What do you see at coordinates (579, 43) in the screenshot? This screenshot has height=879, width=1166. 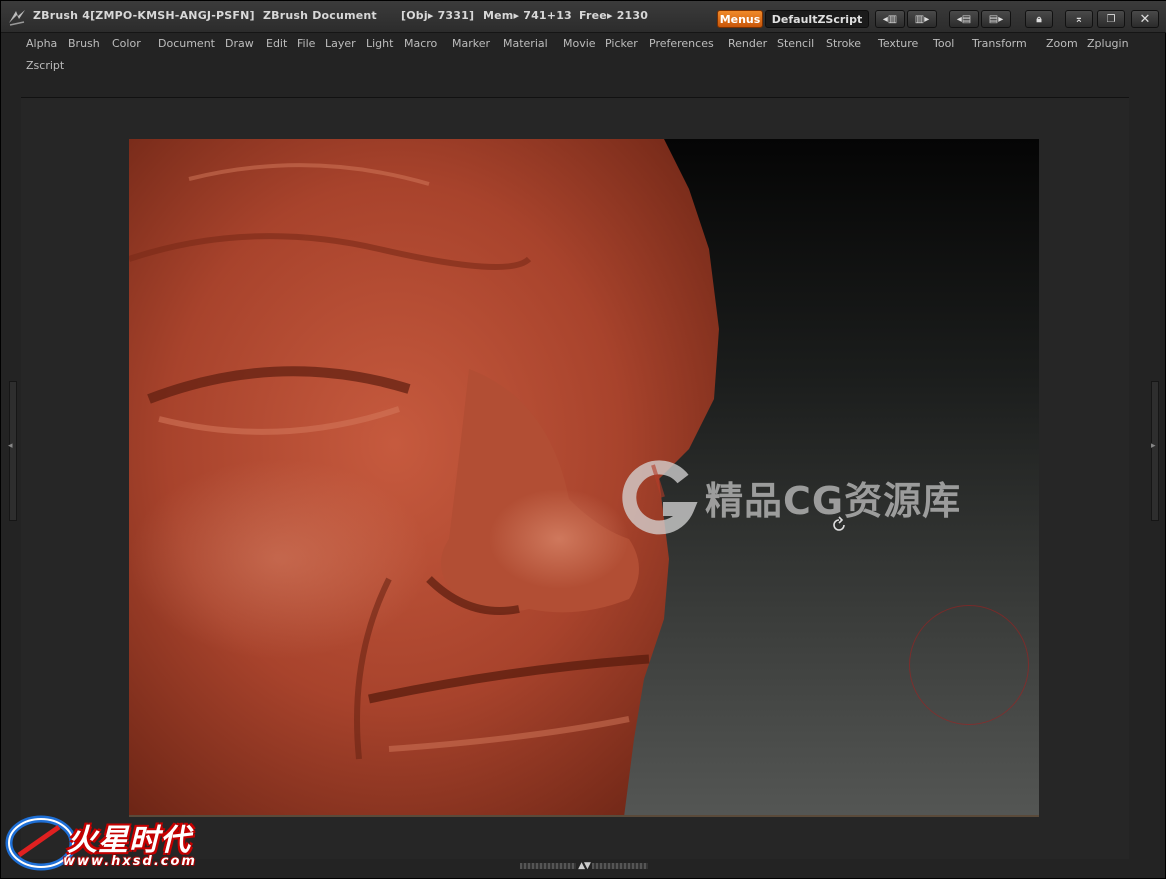 I see `menu-movie: Movie` at bounding box center [579, 43].